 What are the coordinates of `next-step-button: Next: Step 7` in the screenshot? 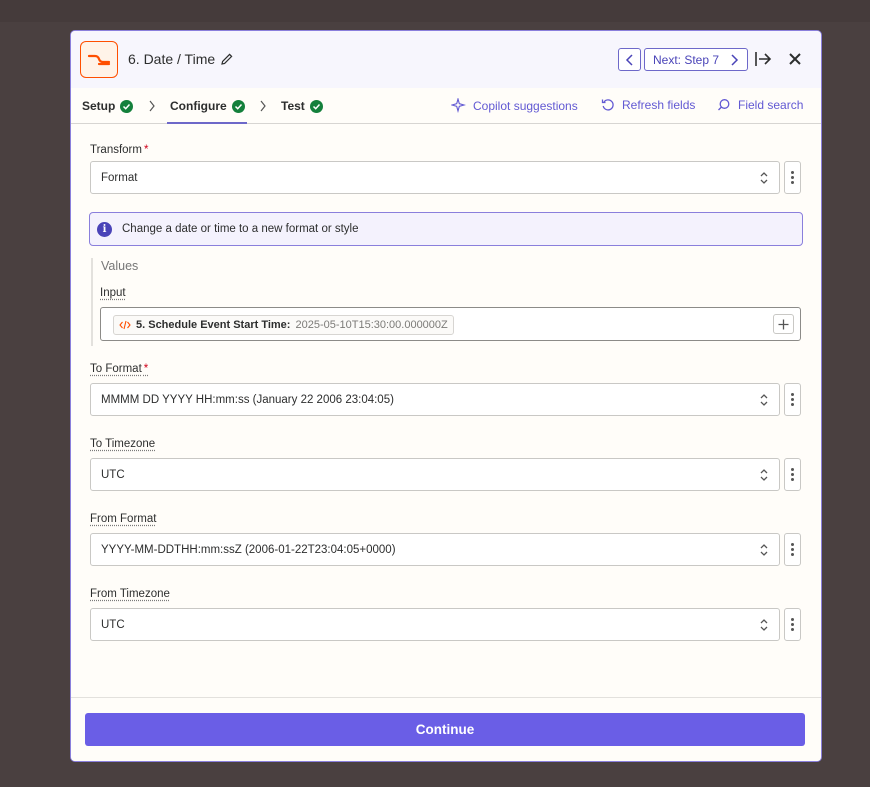 It's located at (696, 59).